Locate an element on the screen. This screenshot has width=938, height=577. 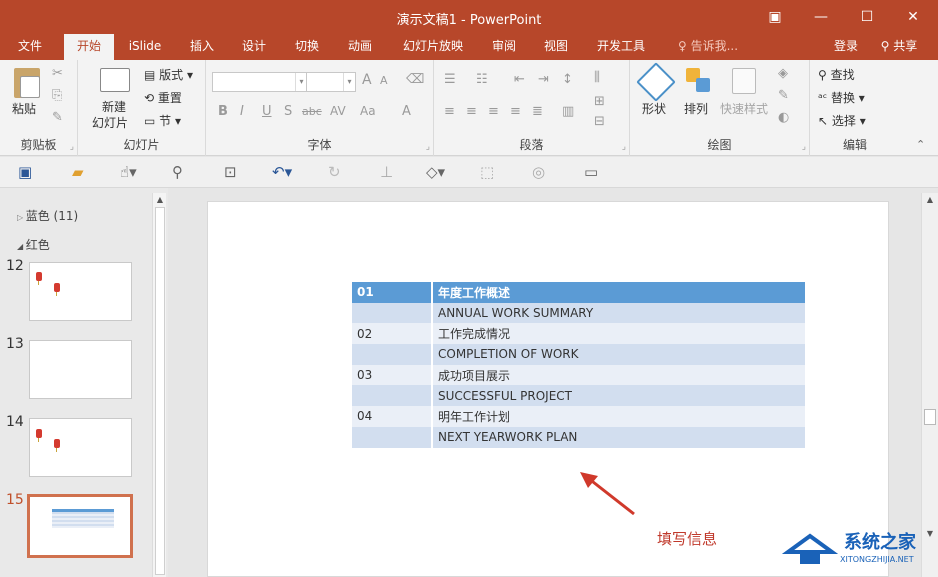
scrollbar-thumb is located at coordinates (930, 417).